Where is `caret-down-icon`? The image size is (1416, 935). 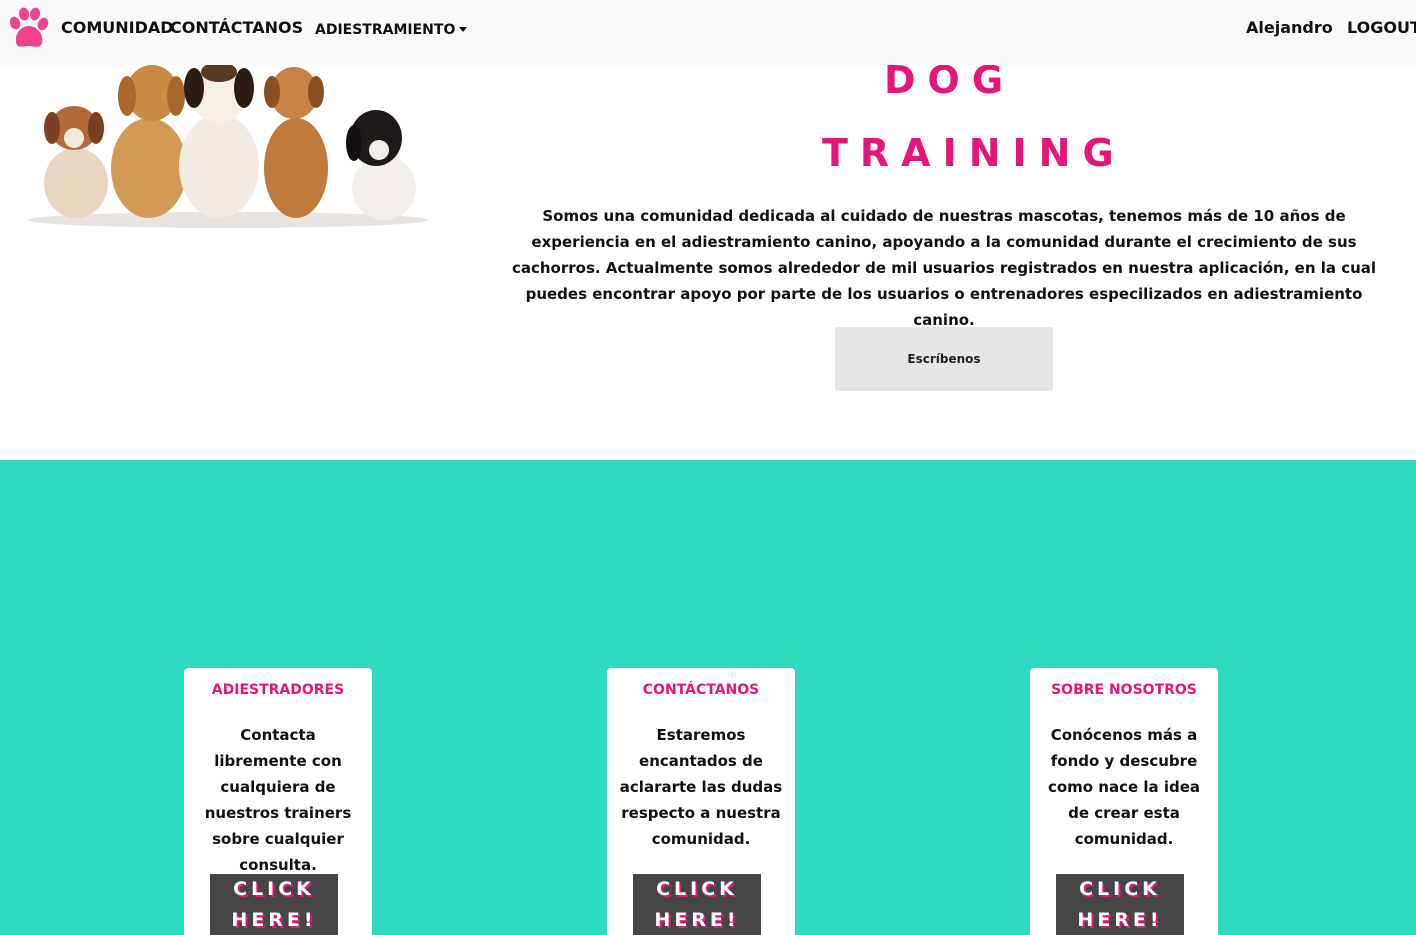
caret-down-icon is located at coordinates (463, 29).